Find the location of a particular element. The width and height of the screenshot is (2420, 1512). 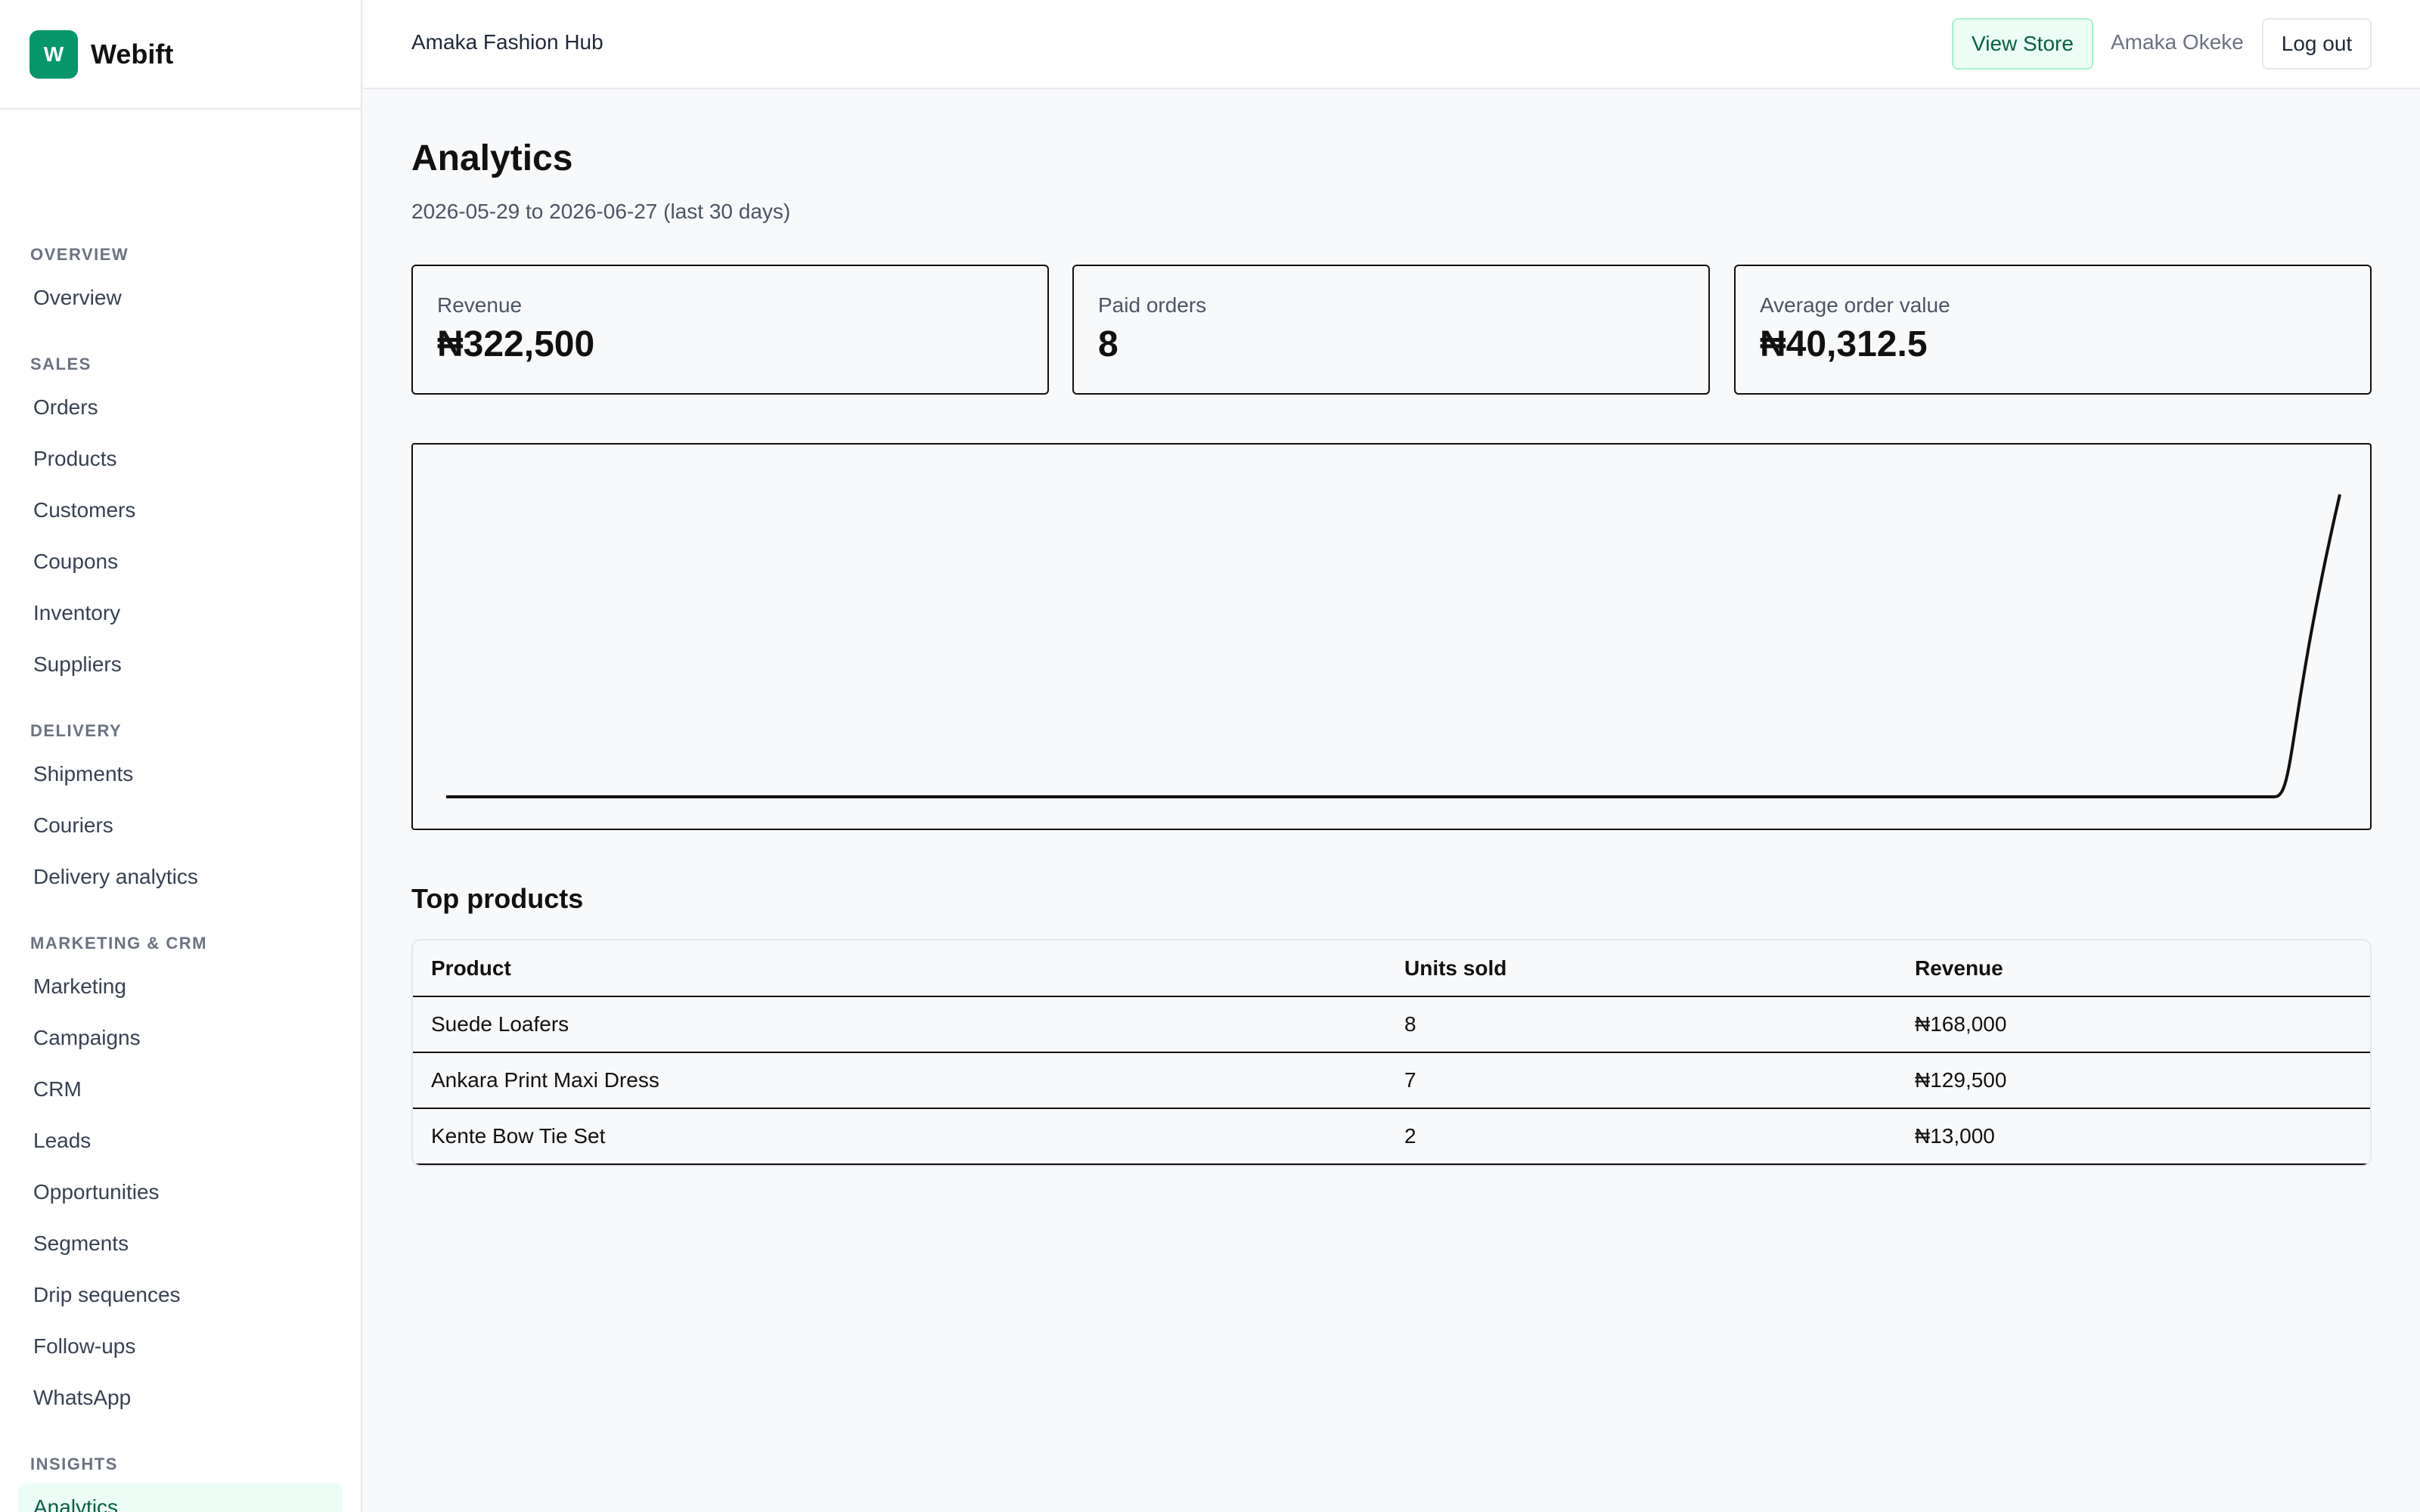

product-name-cell: Suede Loafers is located at coordinates (899, 1024).